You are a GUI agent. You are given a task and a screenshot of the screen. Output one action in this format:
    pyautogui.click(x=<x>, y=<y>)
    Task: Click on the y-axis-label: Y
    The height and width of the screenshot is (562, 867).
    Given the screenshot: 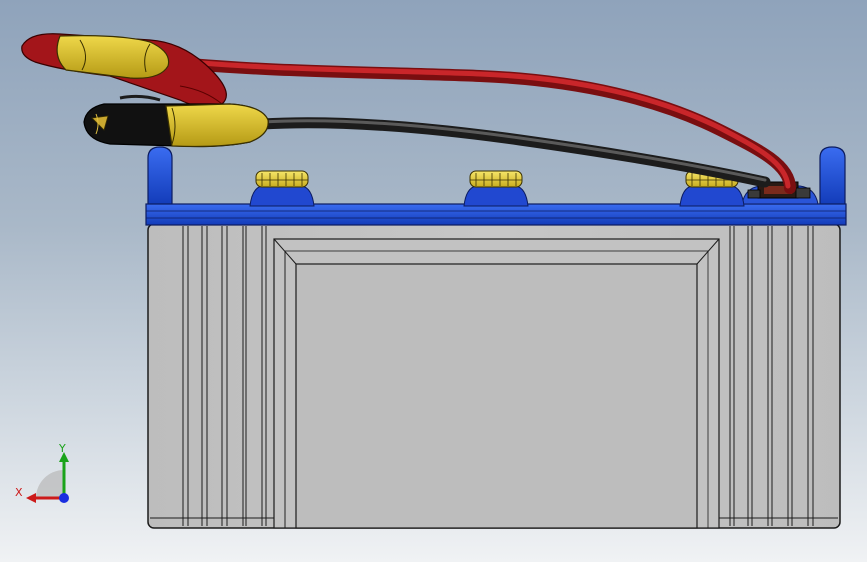 What is the action you would take?
    pyautogui.click(x=62, y=448)
    